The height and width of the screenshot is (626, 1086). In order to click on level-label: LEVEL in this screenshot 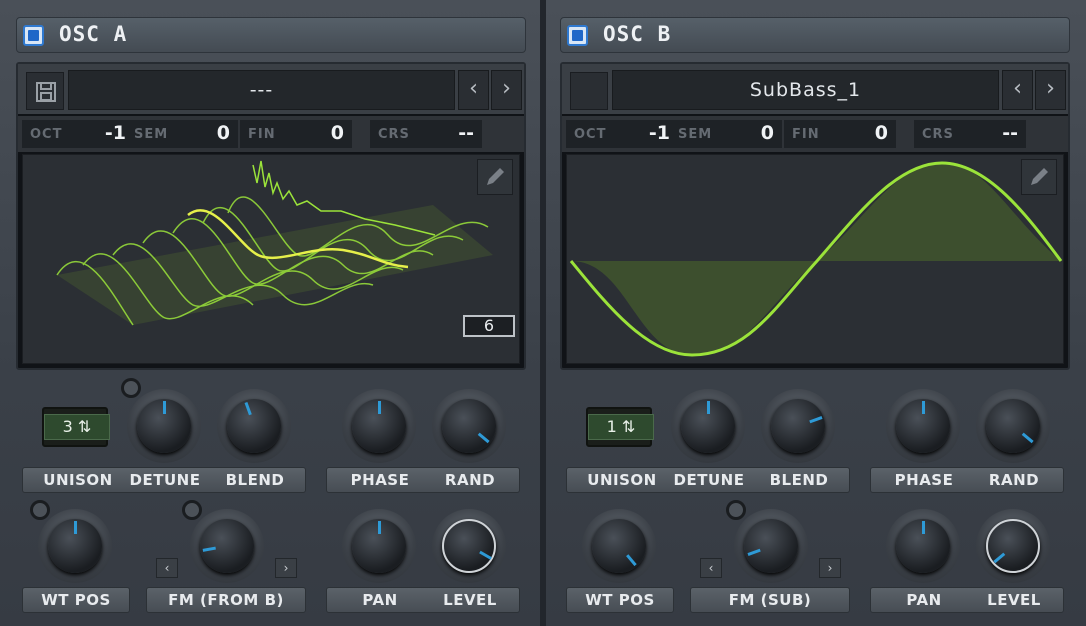, I will do `click(1014, 600)`.